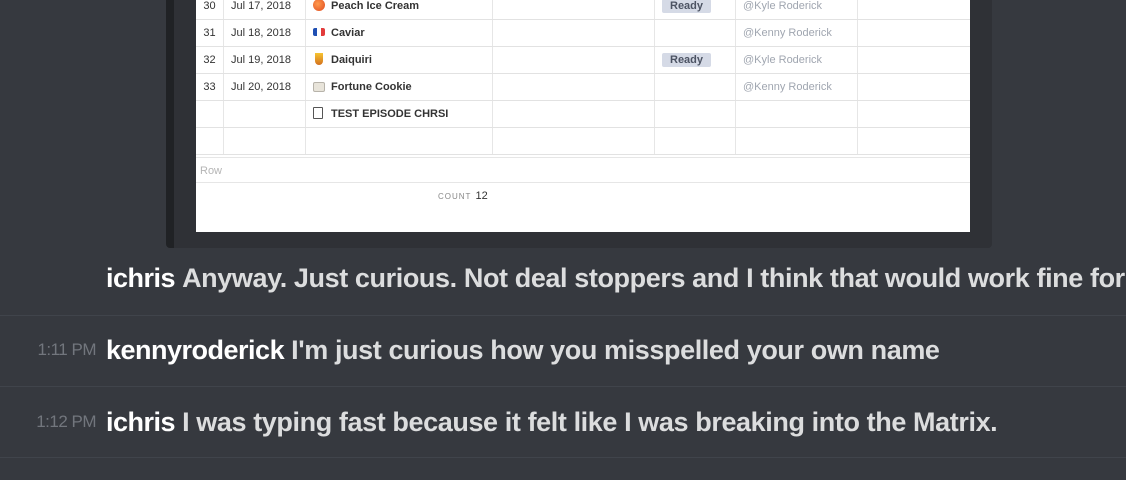 Image resolution: width=1126 pixels, height=480 pixels. Describe the element at coordinates (390, 114) in the screenshot. I see `row-name: TEST EPISODE CHRSI` at that location.